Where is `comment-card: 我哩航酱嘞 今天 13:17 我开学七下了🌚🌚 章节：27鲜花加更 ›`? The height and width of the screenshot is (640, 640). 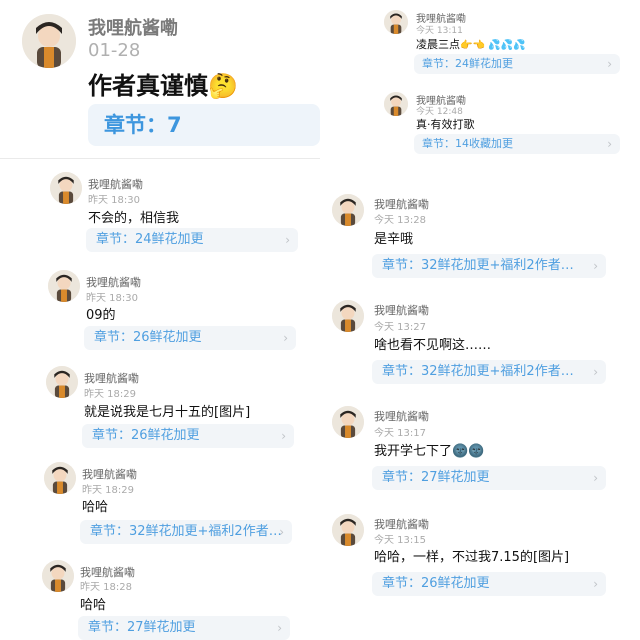 comment-card: 我哩航酱嘞 今天 13:17 我开学七下了🌚🌚 章节：27鲜花加更 › is located at coordinates (480, 449).